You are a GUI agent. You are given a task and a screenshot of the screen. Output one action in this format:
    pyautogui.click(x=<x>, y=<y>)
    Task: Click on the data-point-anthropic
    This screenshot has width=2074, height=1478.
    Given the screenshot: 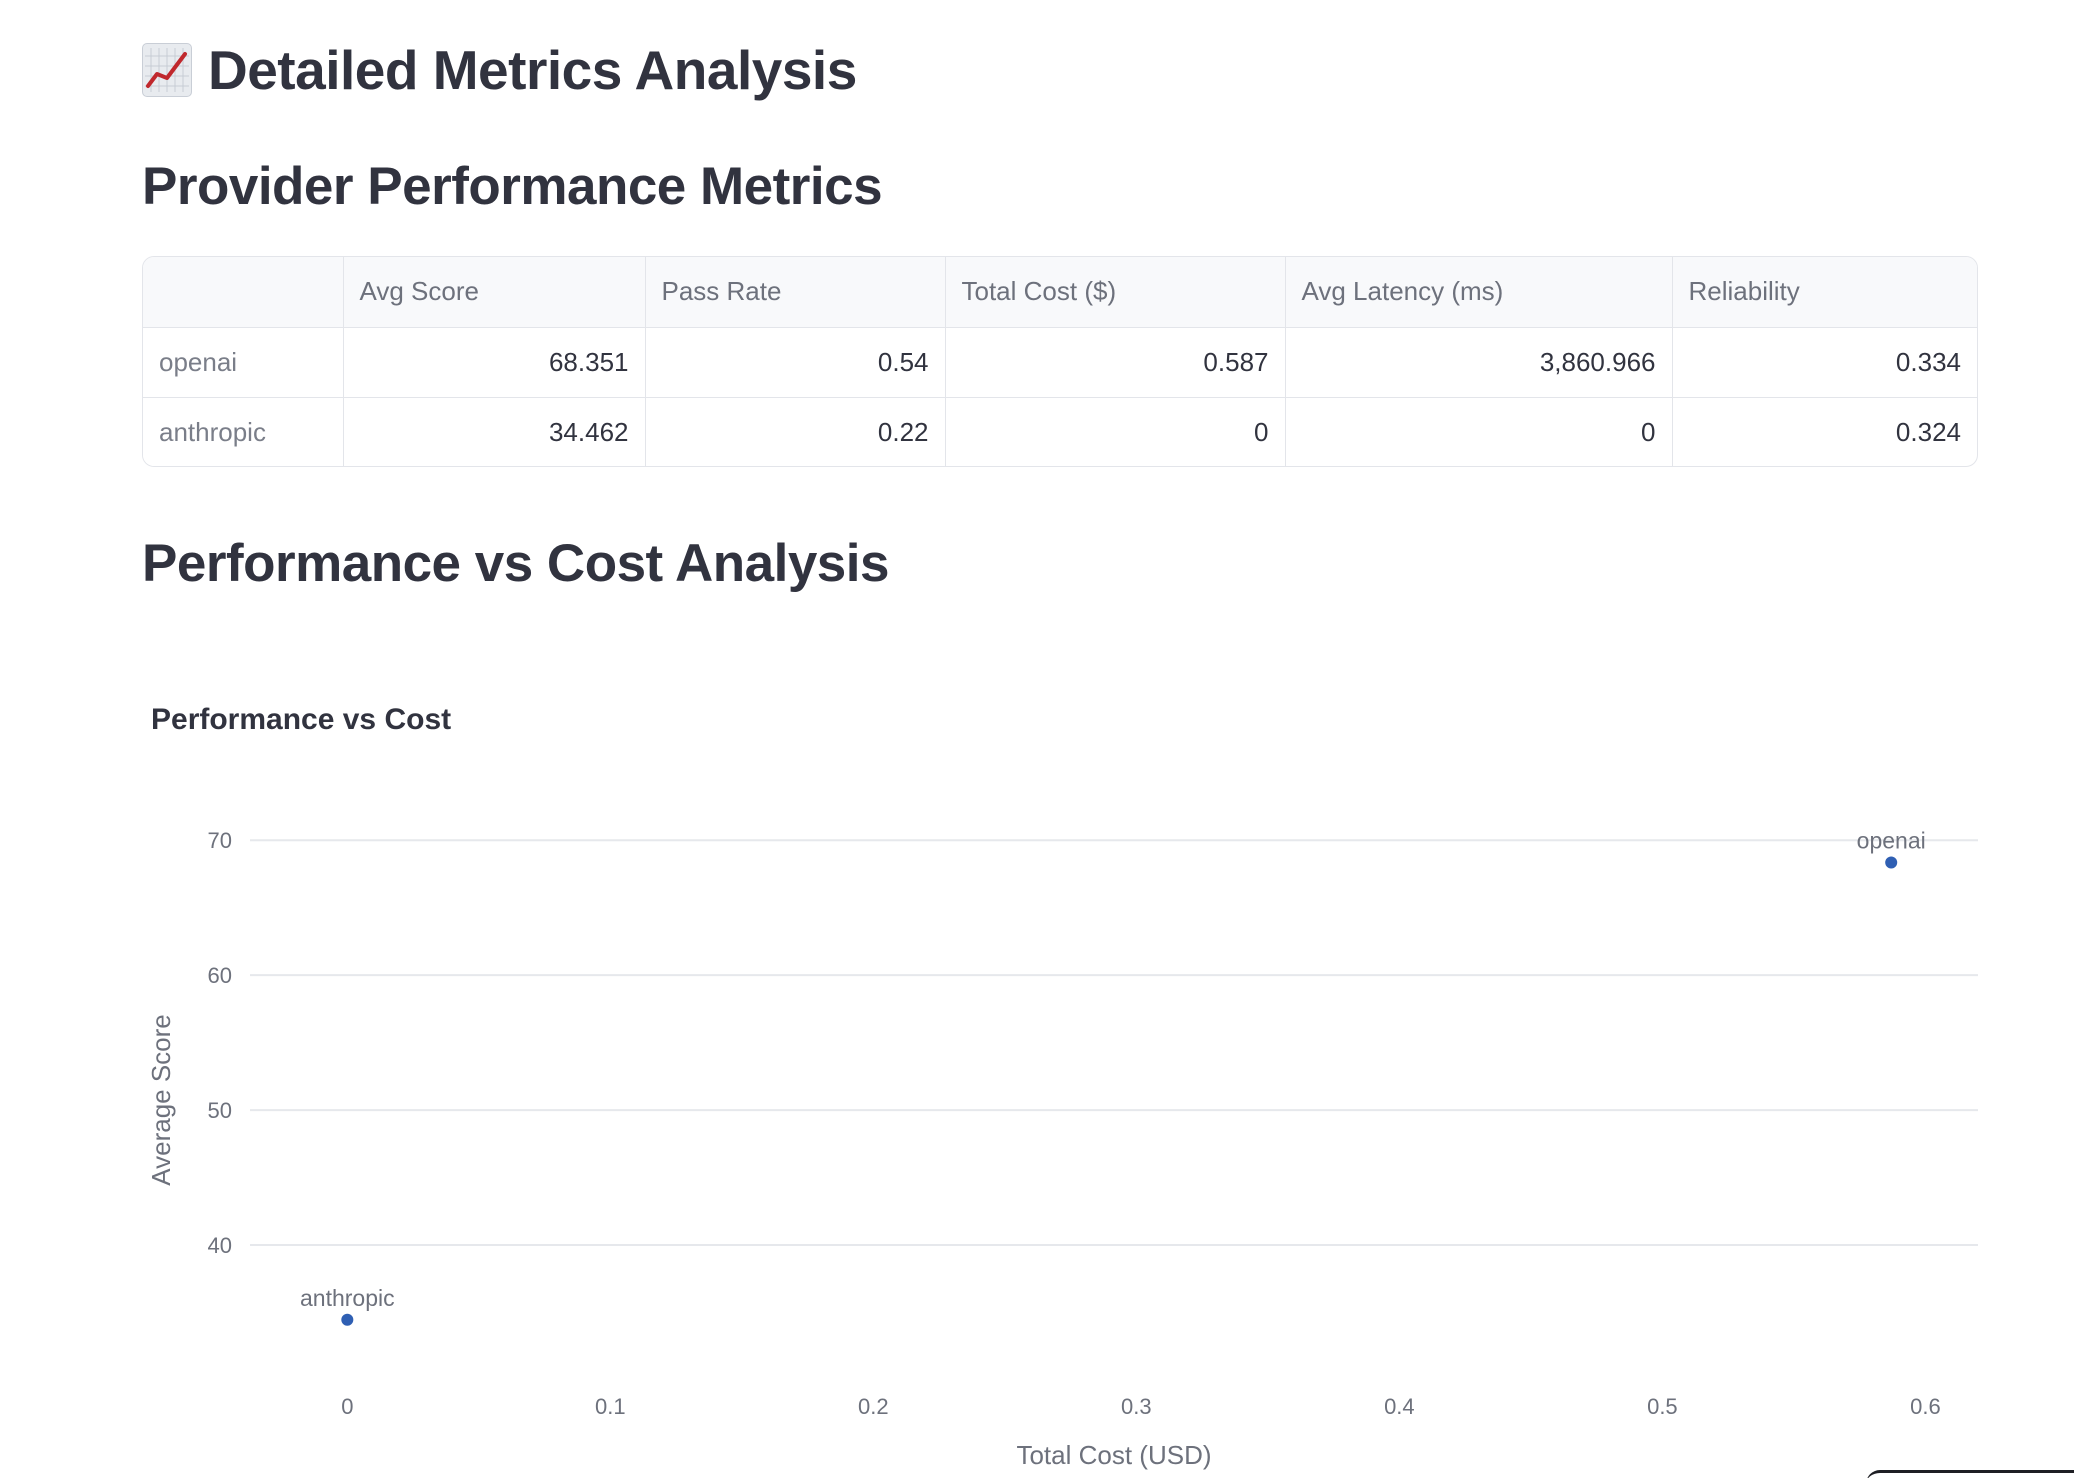 What is the action you would take?
    pyautogui.click(x=347, y=1319)
    